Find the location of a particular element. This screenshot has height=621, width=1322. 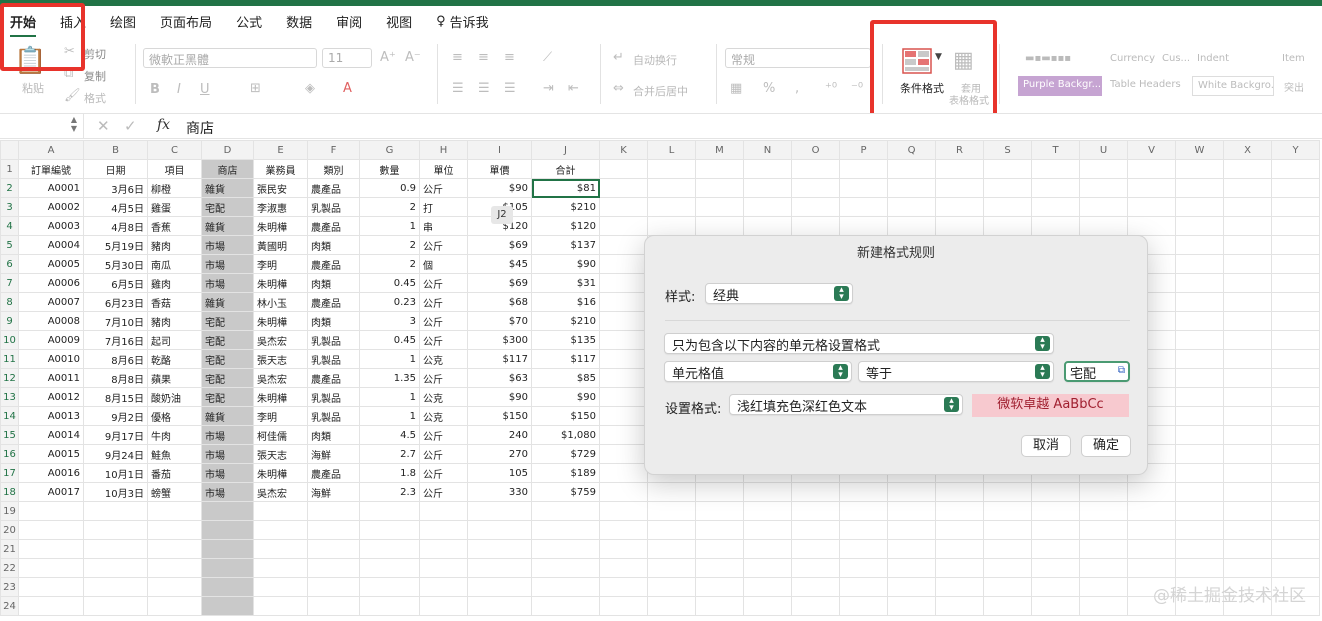

percent-icon: % is located at coordinates (769, 88).